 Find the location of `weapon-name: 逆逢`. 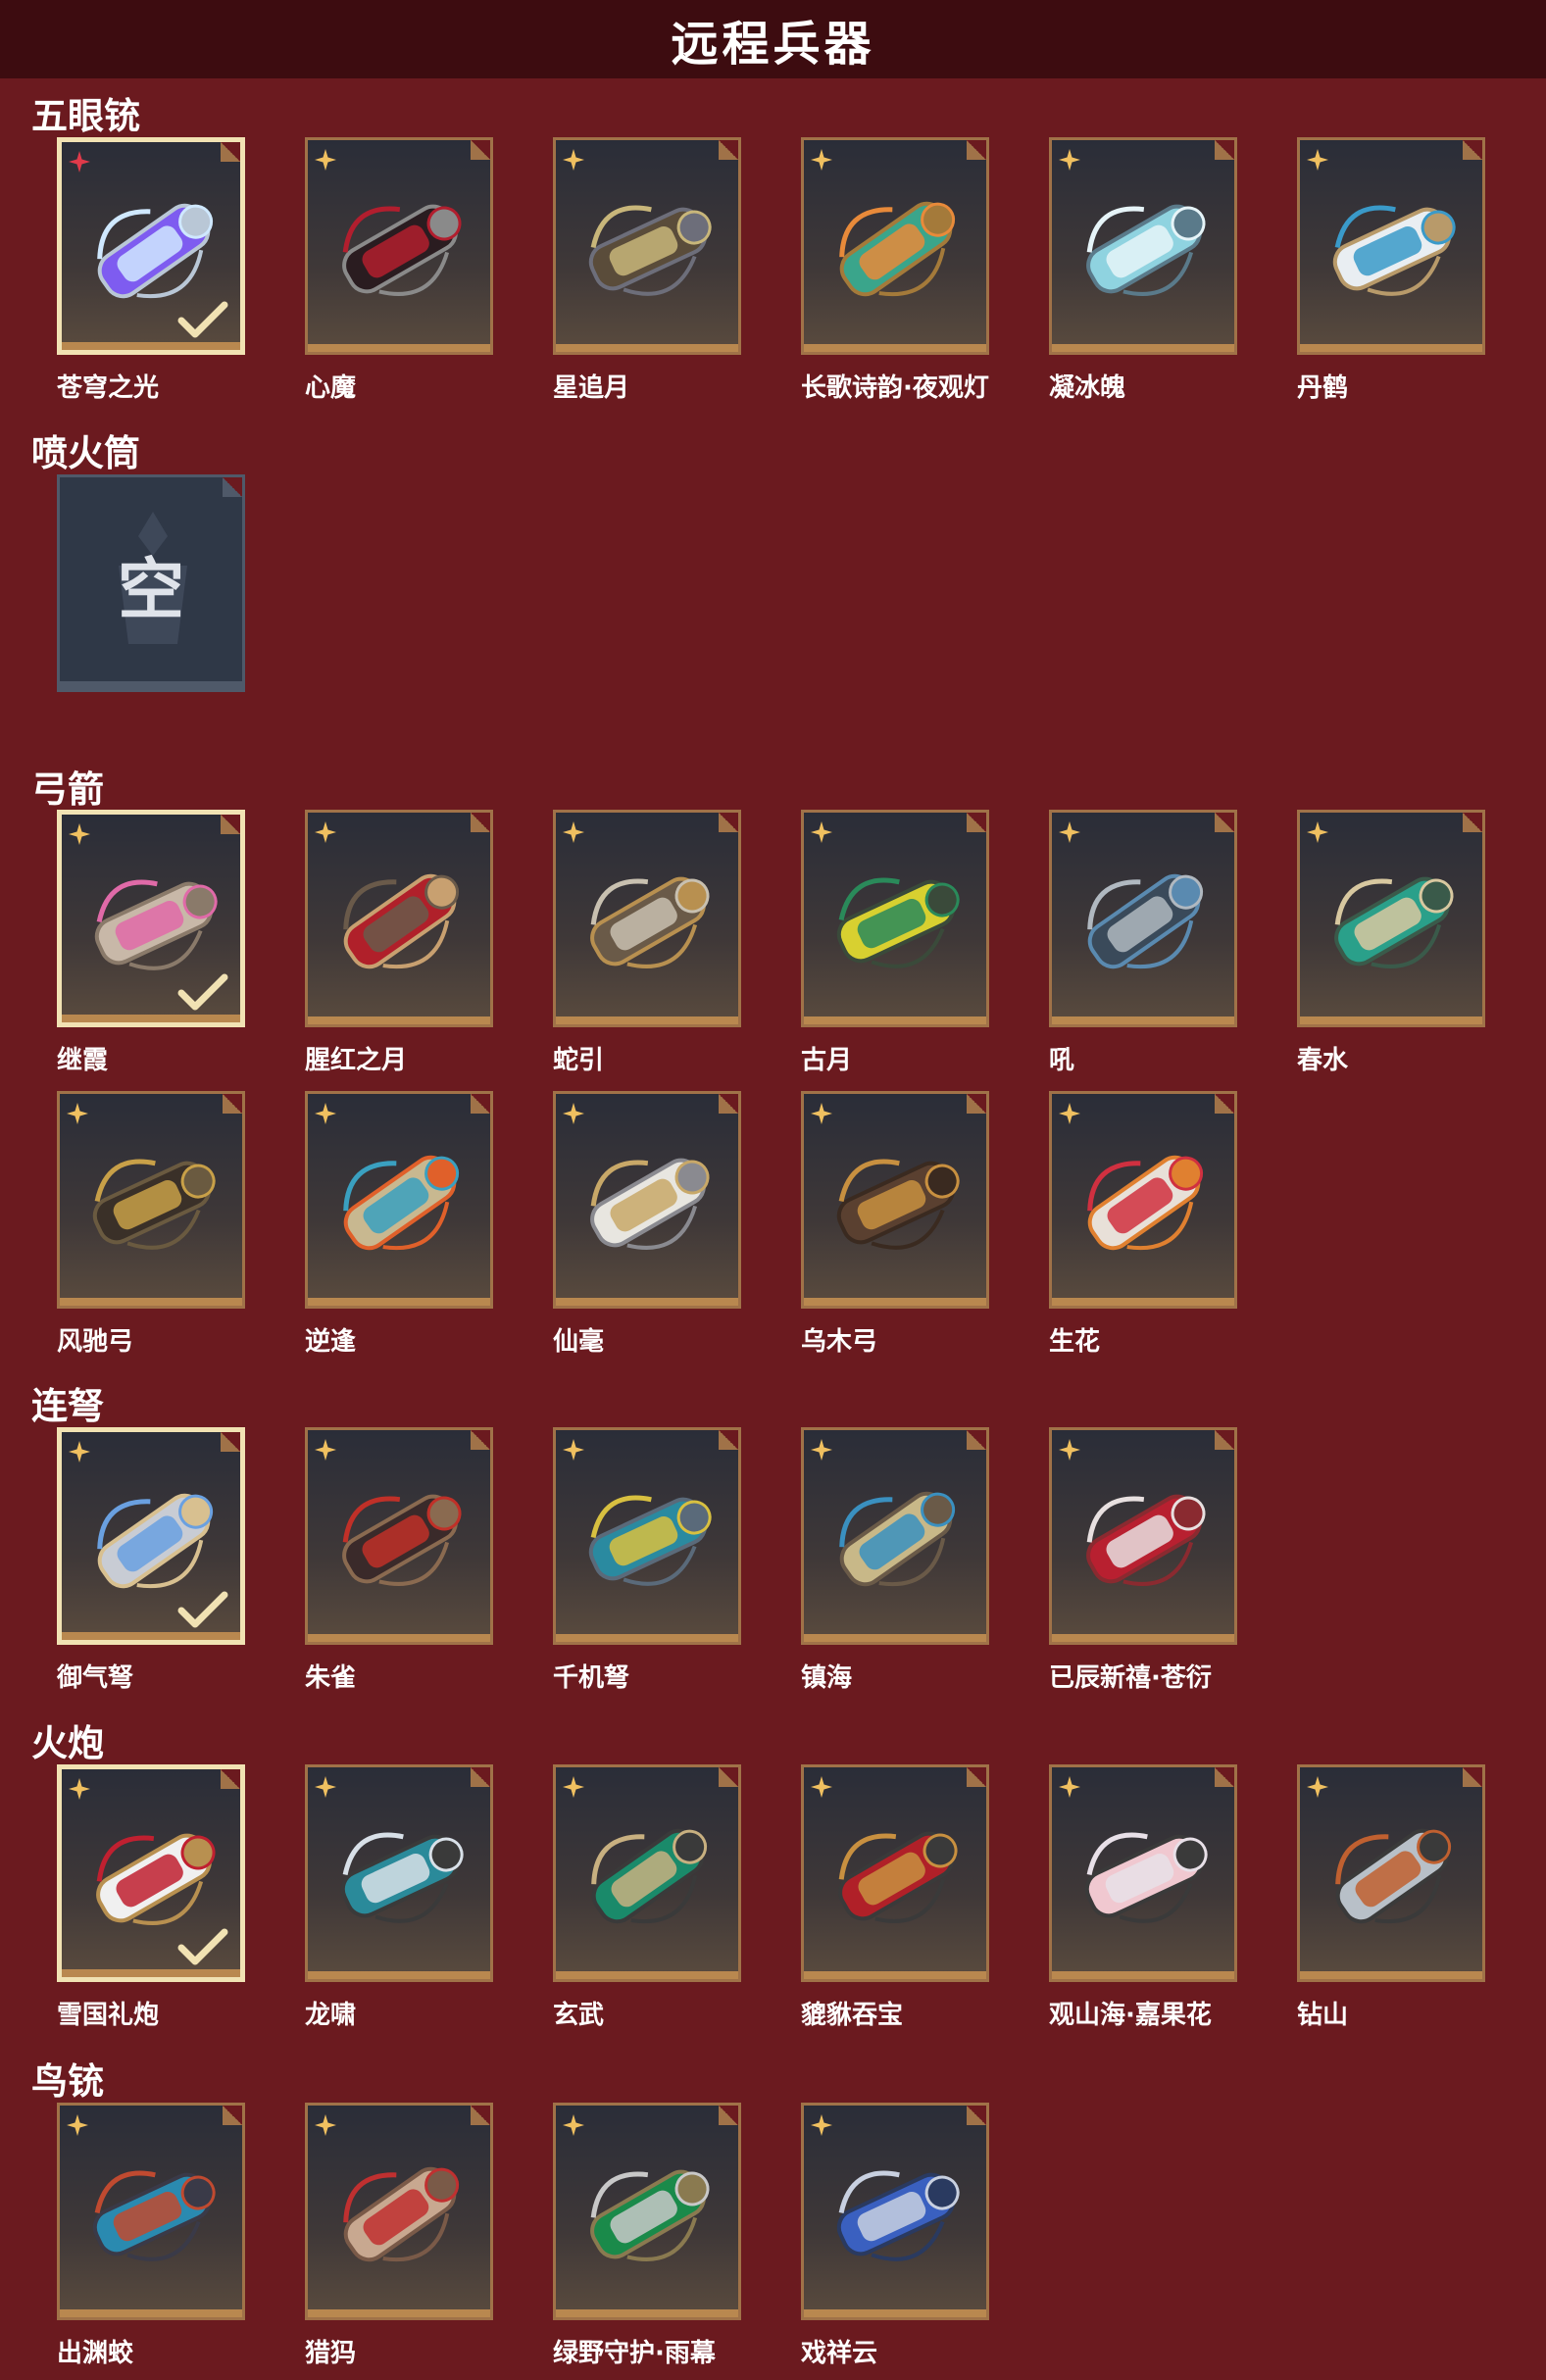

weapon-name: 逆逢 is located at coordinates (331, 1342).